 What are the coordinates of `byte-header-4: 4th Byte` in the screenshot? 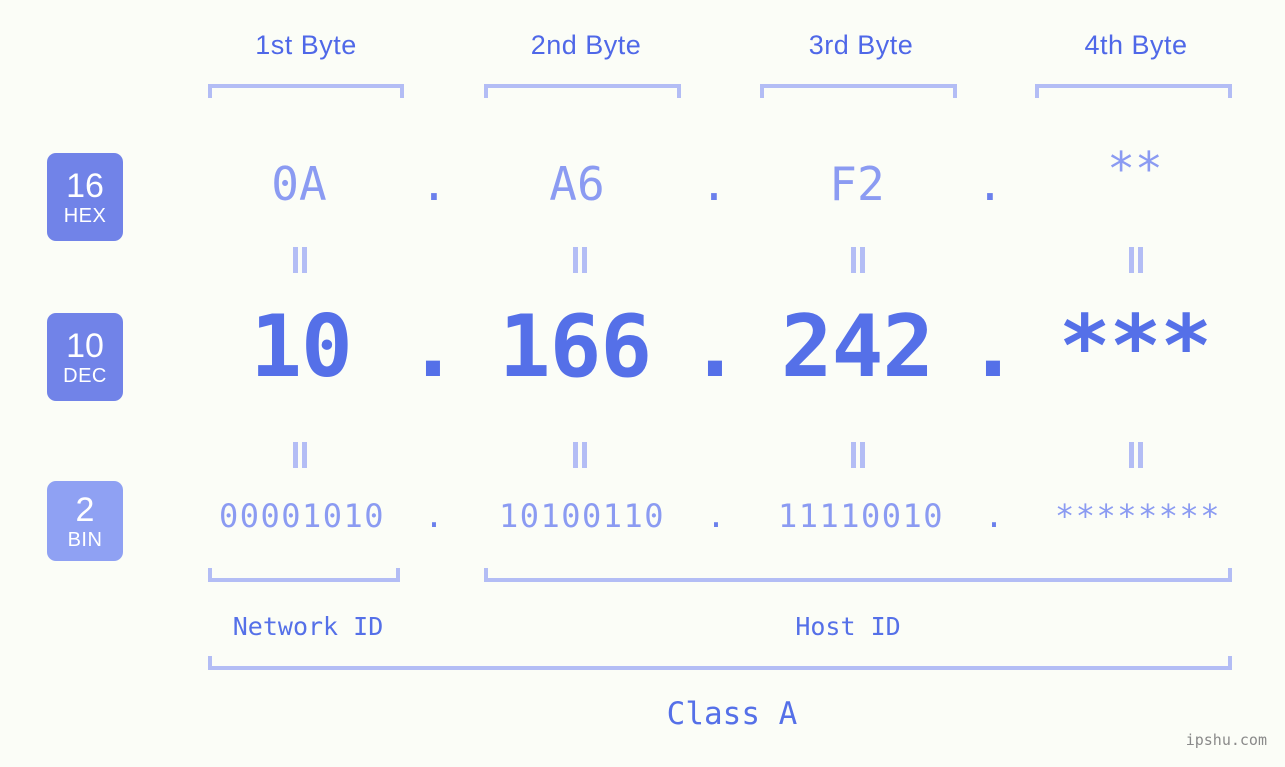 It's located at (1136, 45).